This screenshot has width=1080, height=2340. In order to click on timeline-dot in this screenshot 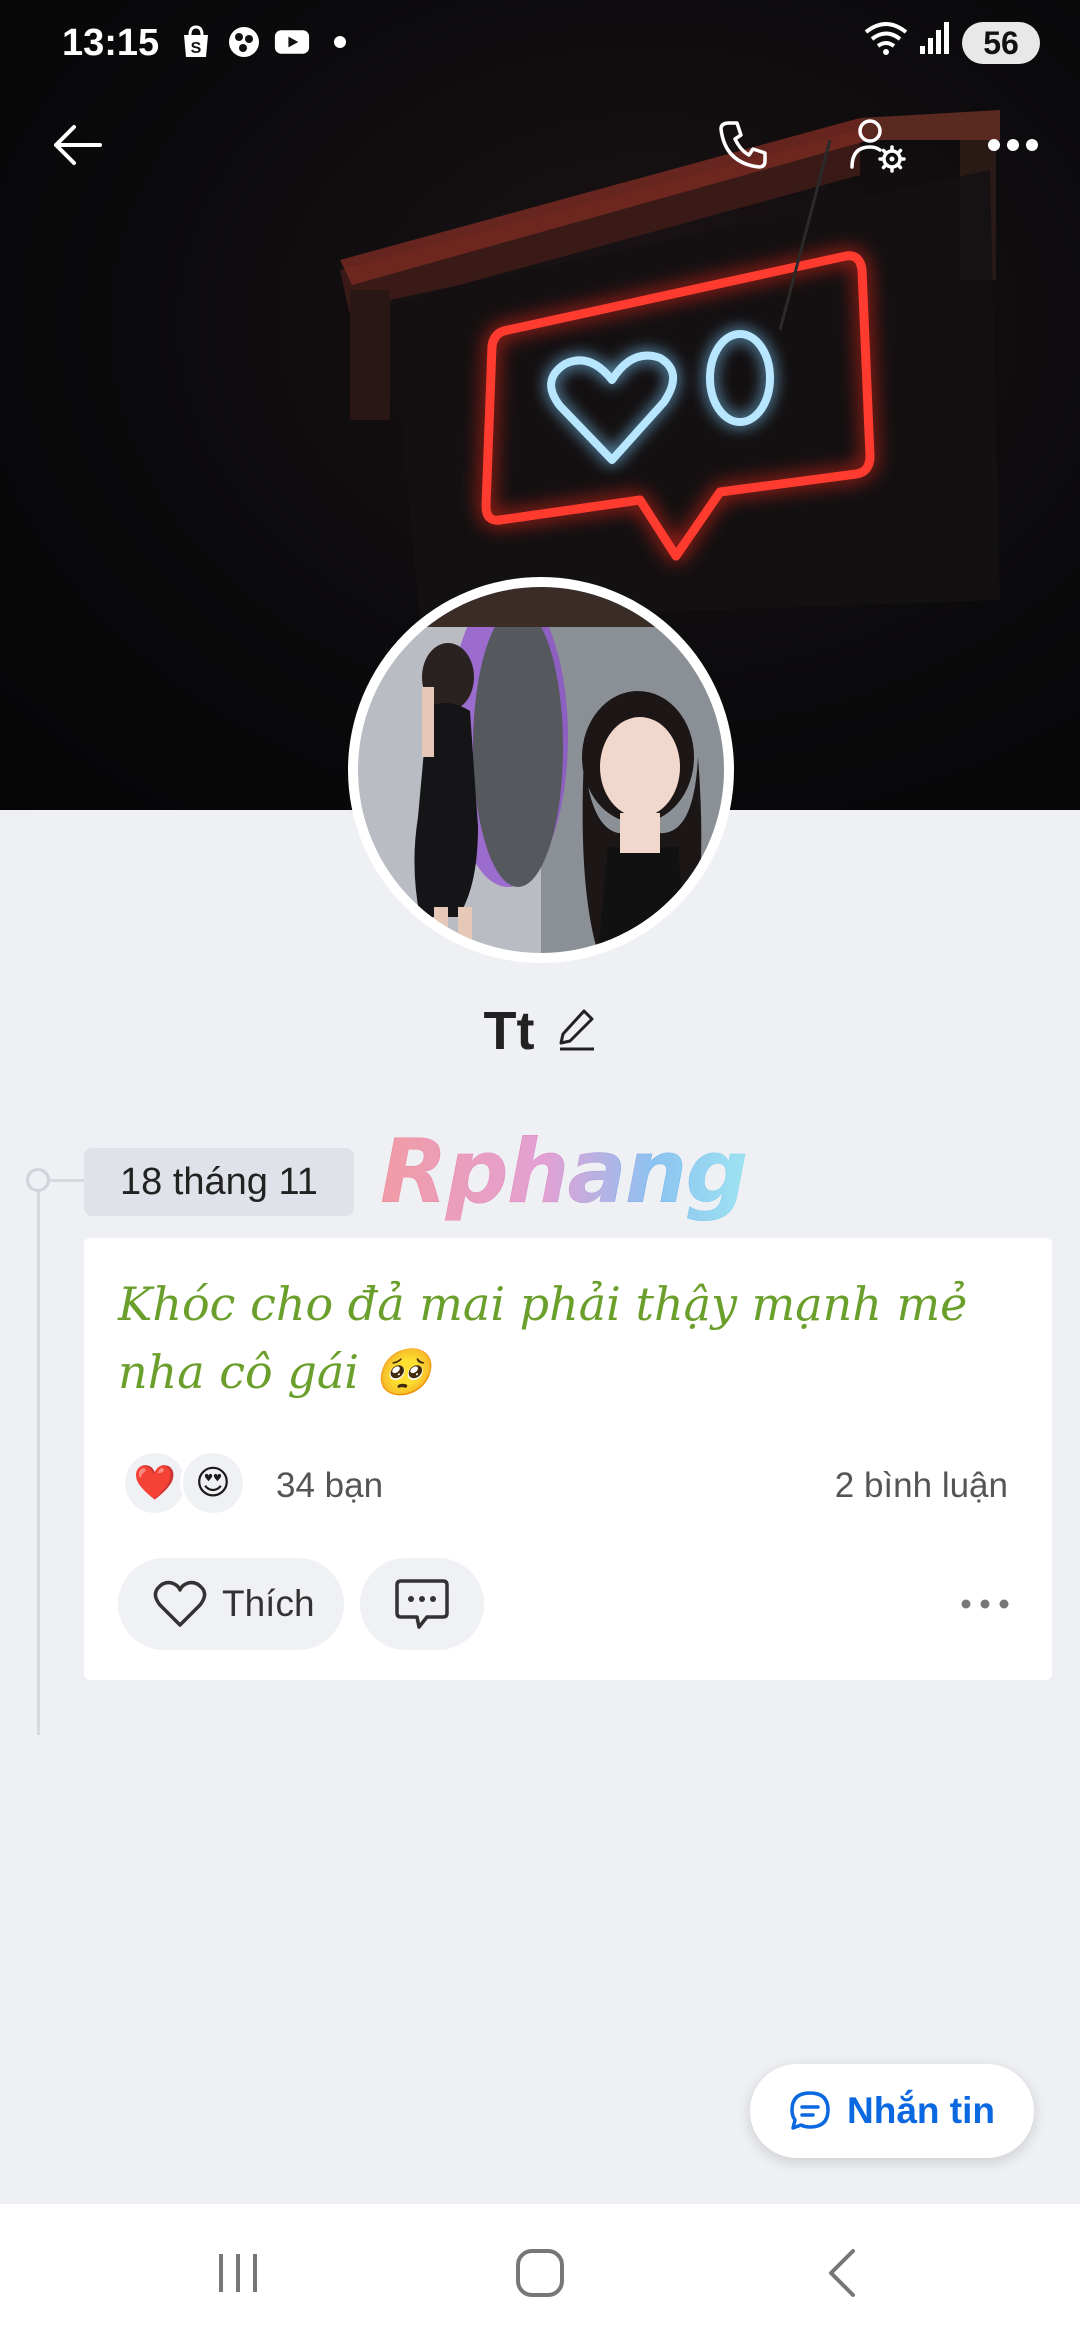, I will do `click(38, 1180)`.